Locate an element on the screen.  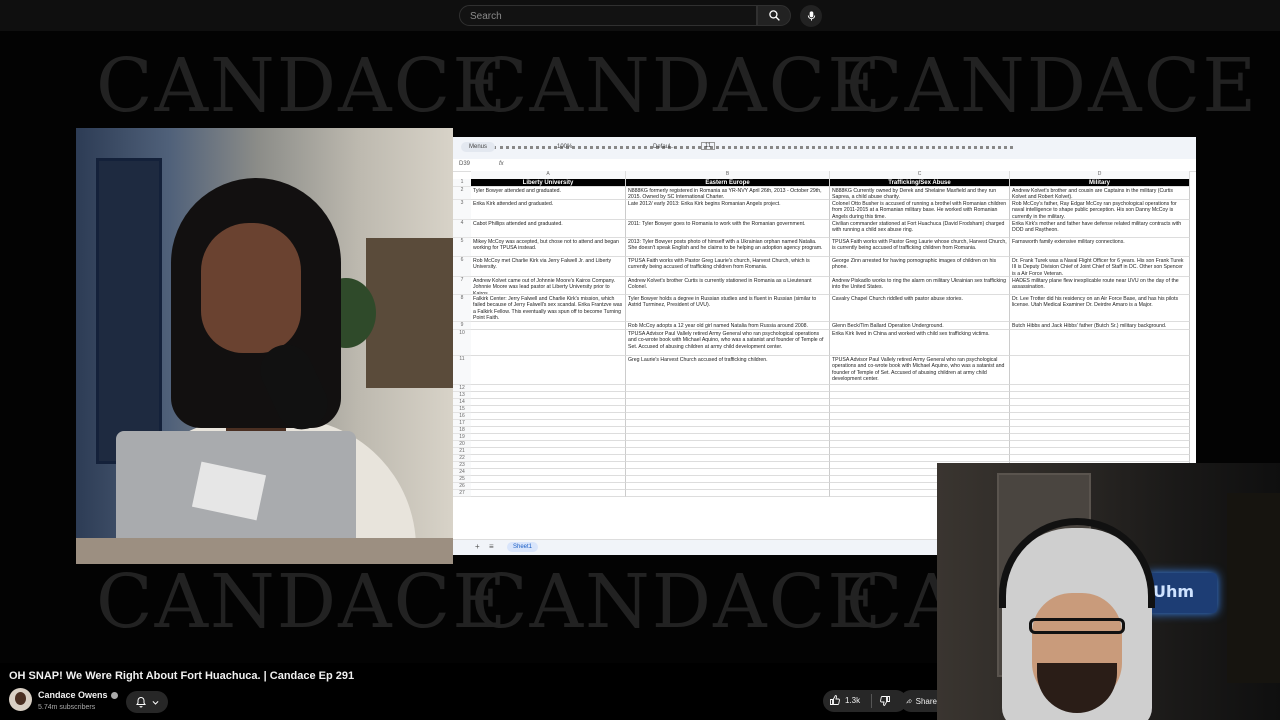
sheet-tab: Sheet1 is located at coordinates (523, 547).